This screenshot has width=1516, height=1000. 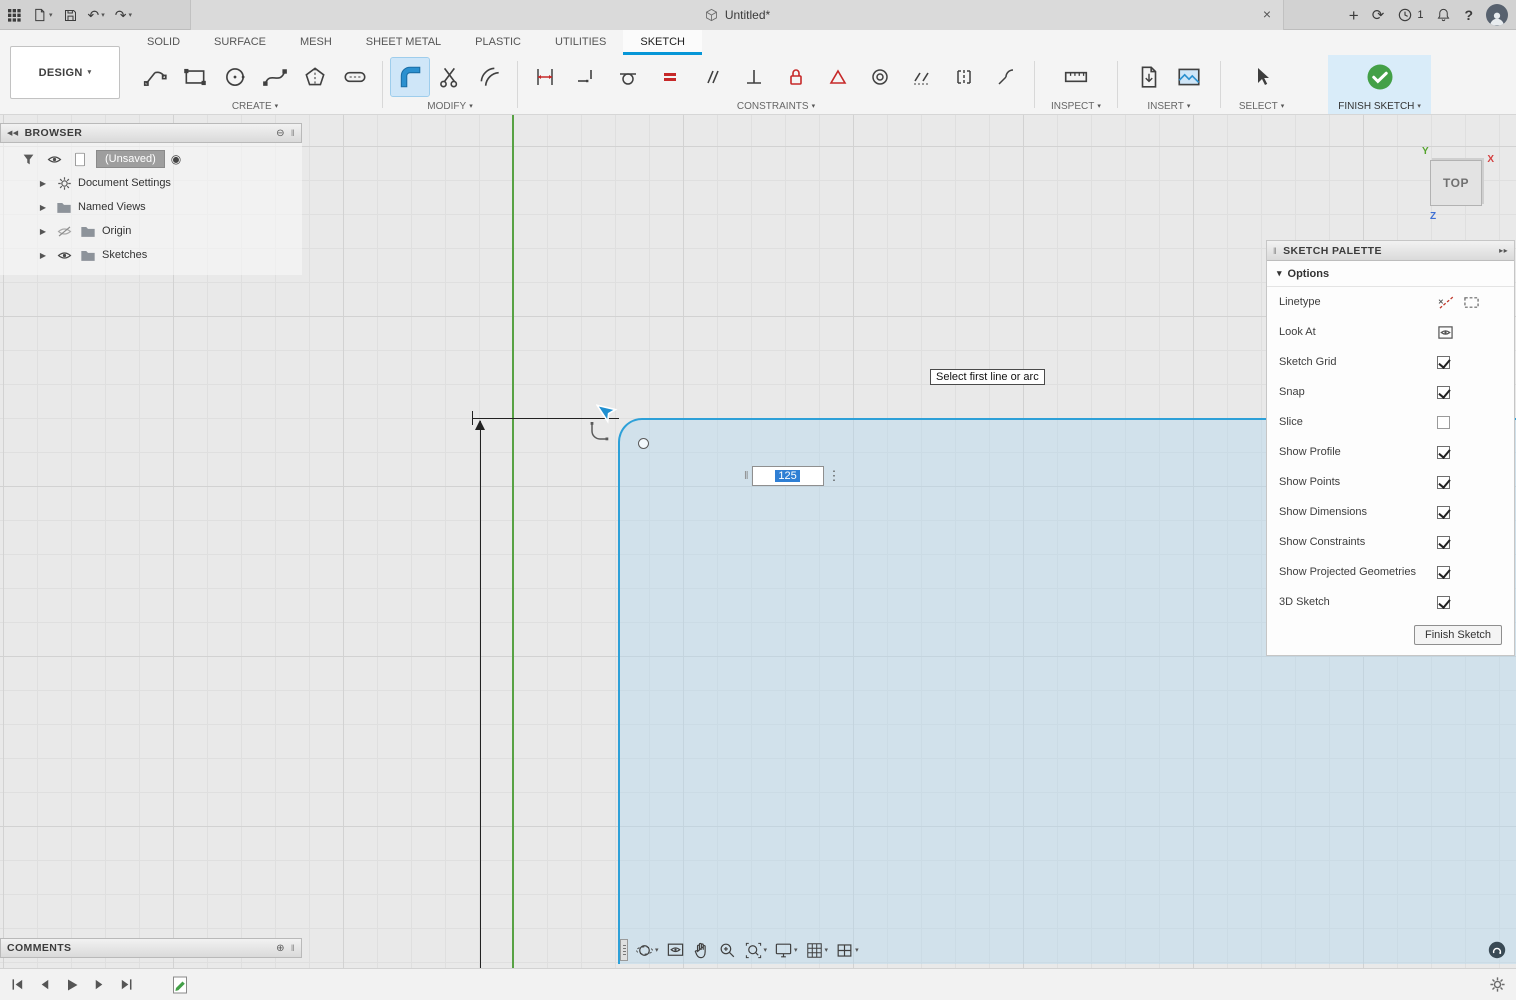 What do you see at coordinates (1262, 77) in the screenshot?
I see `select-tool` at bounding box center [1262, 77].